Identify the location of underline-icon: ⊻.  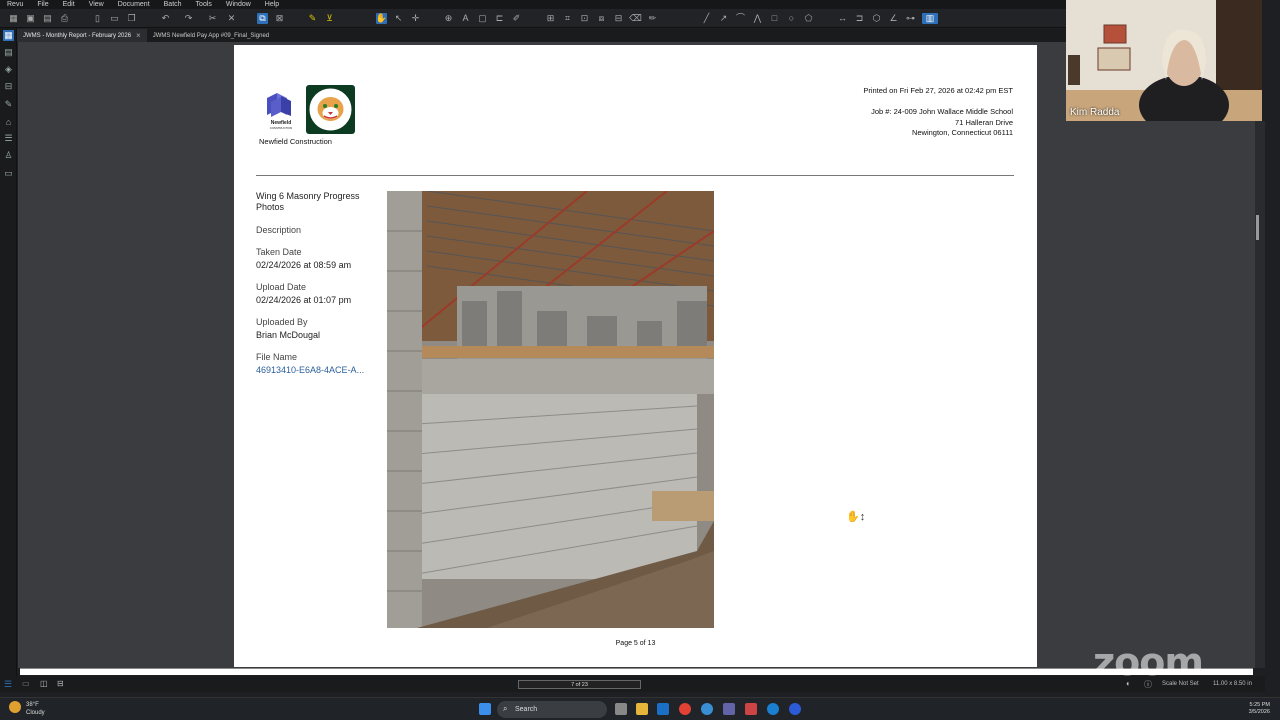
(329, 18).